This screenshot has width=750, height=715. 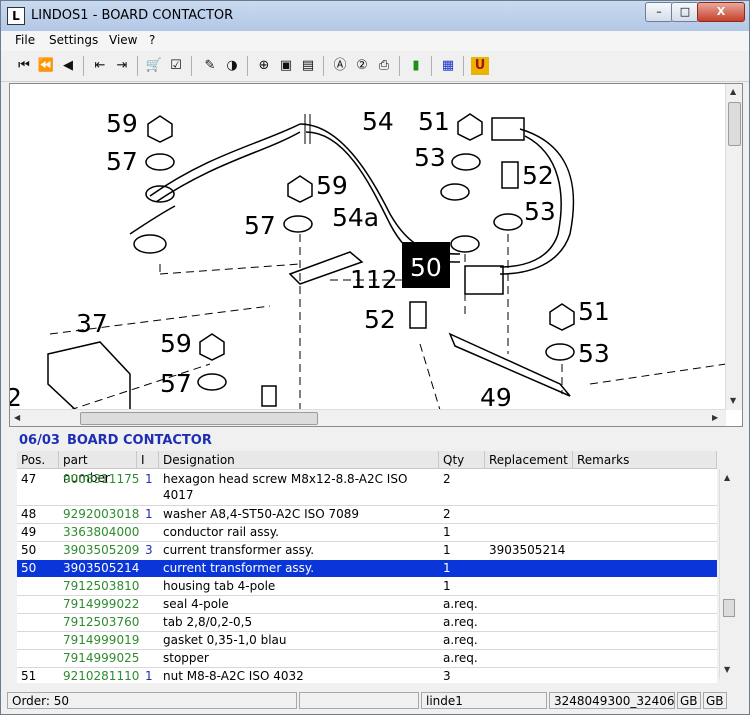 I want to click on menu-settings: Settings, so click(x=73, y=40).